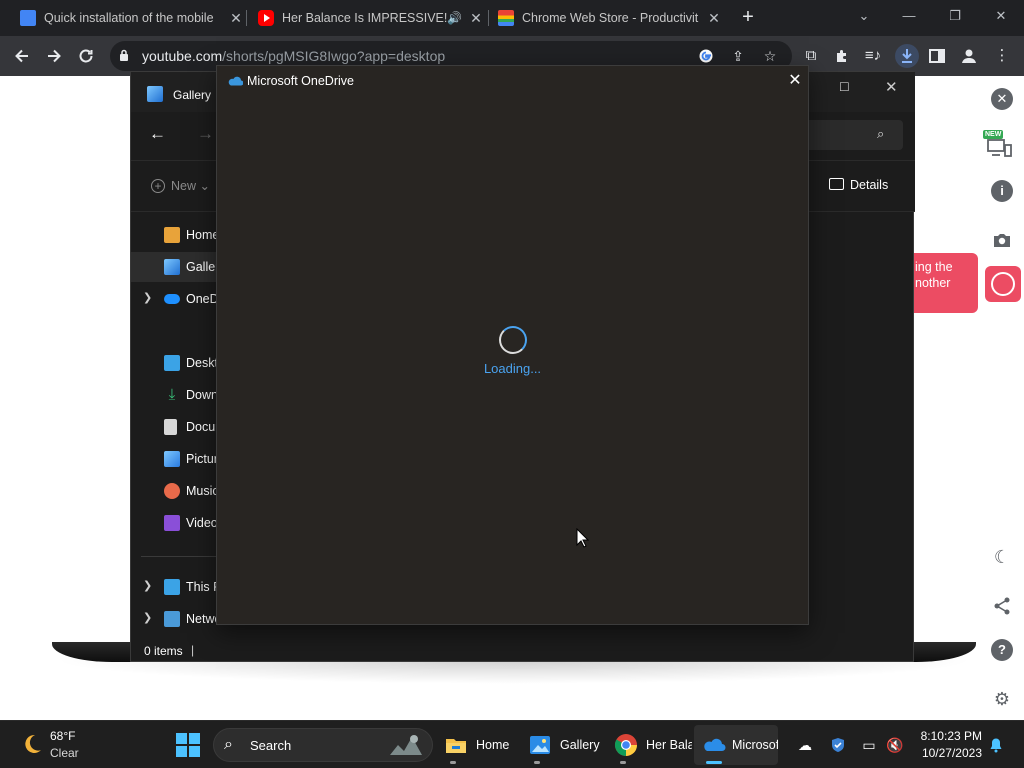  Describe the element at coordinates (795, 81) in the screenshot. I see `close-icon: ✕` at that location.